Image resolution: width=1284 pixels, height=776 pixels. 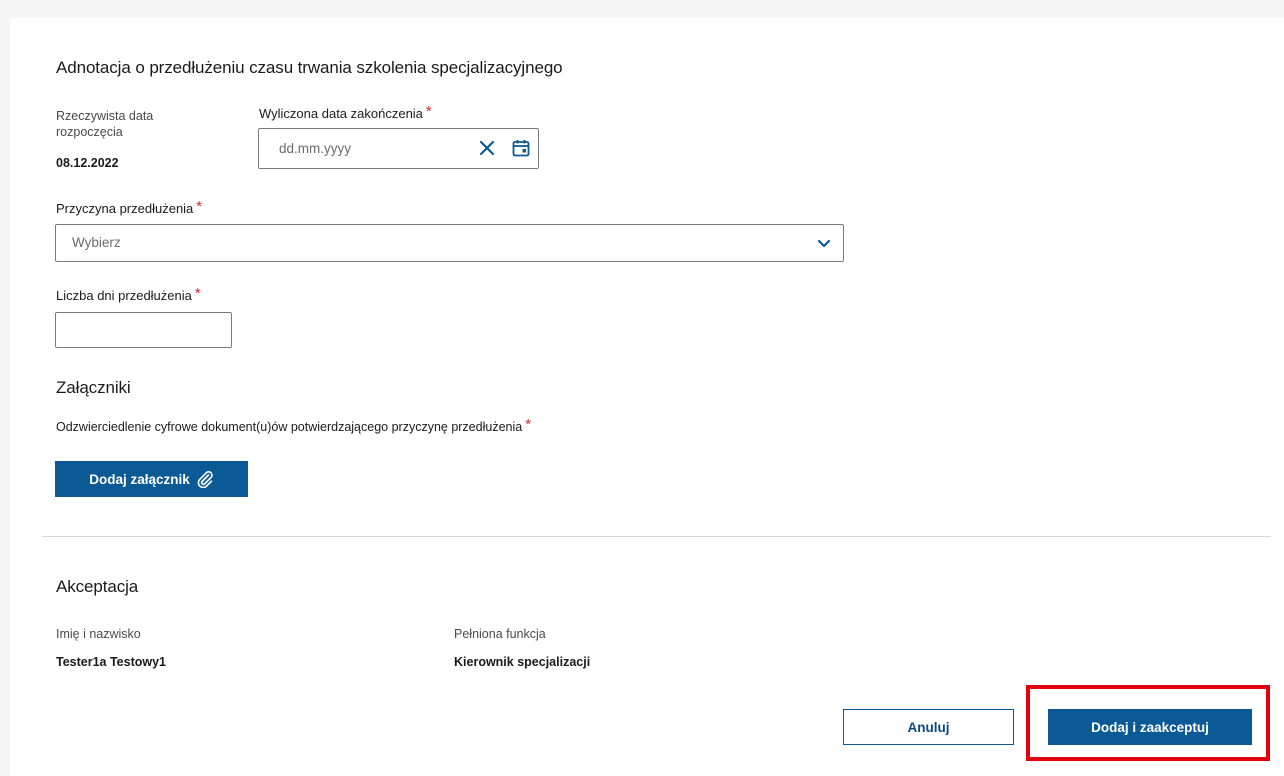 I want to click on cancel-button: Anuluj, so click(x=928, y=727).